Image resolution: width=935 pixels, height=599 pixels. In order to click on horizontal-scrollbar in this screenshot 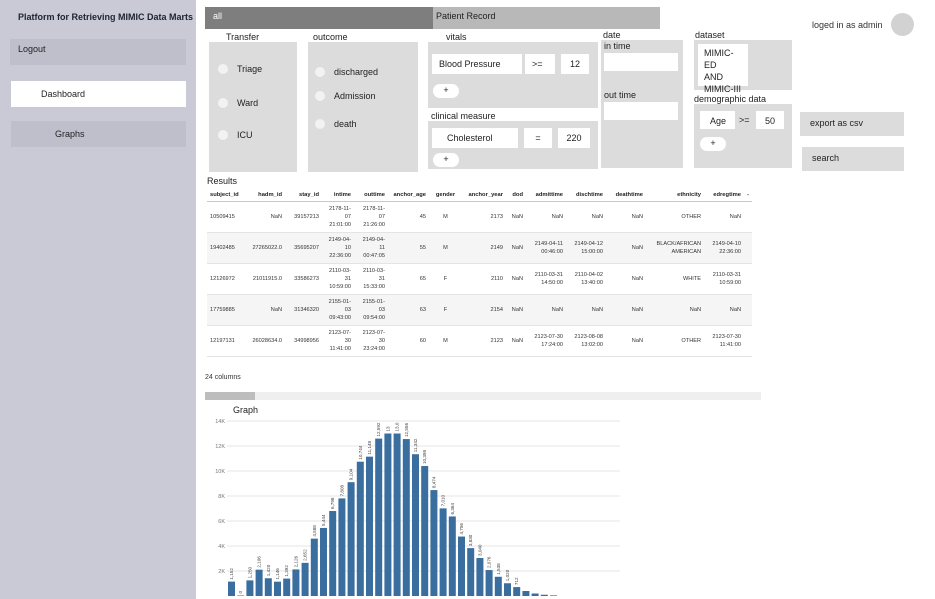, I will do `click(483, 396)`.